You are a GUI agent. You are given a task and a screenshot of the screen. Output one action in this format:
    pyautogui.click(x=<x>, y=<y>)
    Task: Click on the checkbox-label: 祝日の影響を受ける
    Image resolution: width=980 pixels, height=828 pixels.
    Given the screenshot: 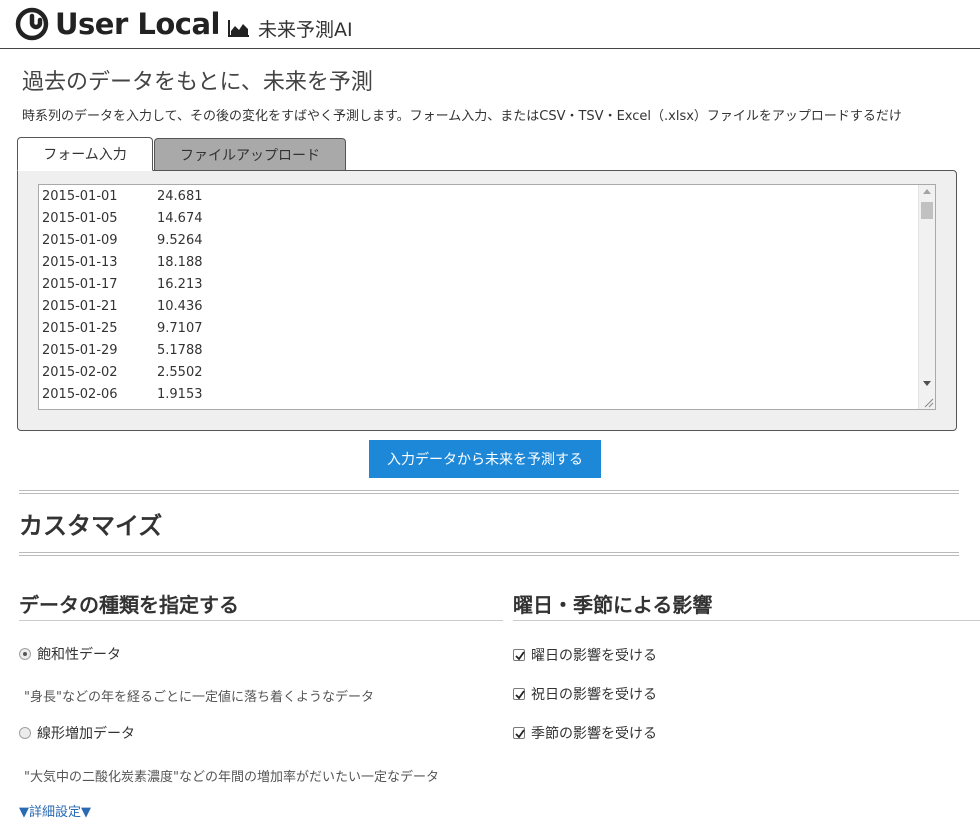 What is the action you would take?
    pyautogui.click(x=594, y=695)
    